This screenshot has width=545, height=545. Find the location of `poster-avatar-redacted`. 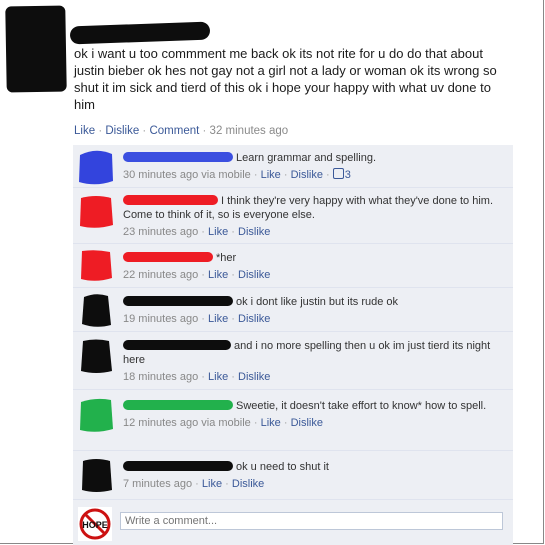

poster-avatar-redacted is located at coordinates (36, 49).